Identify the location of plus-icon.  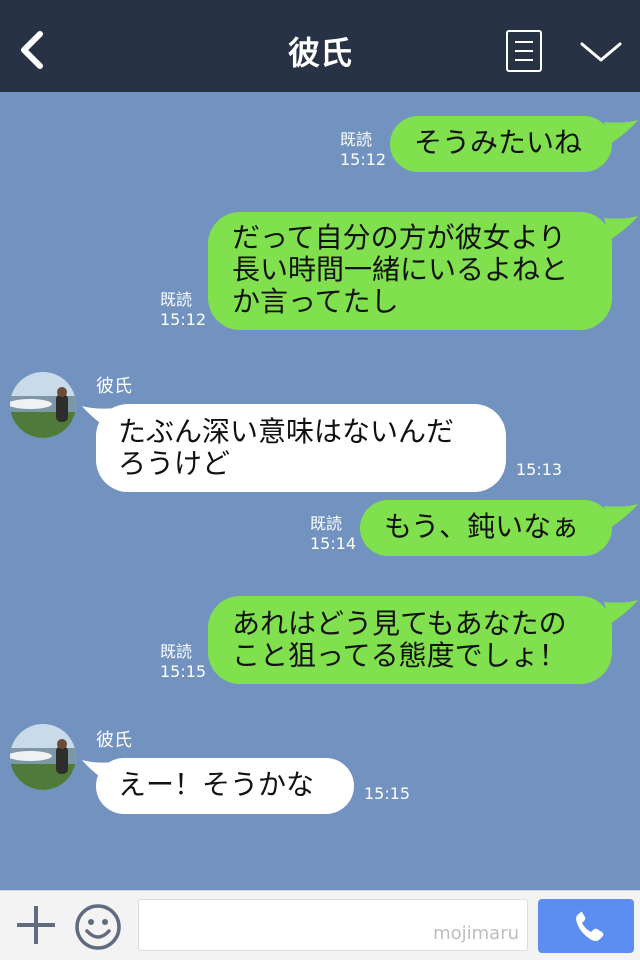
(36, 925).